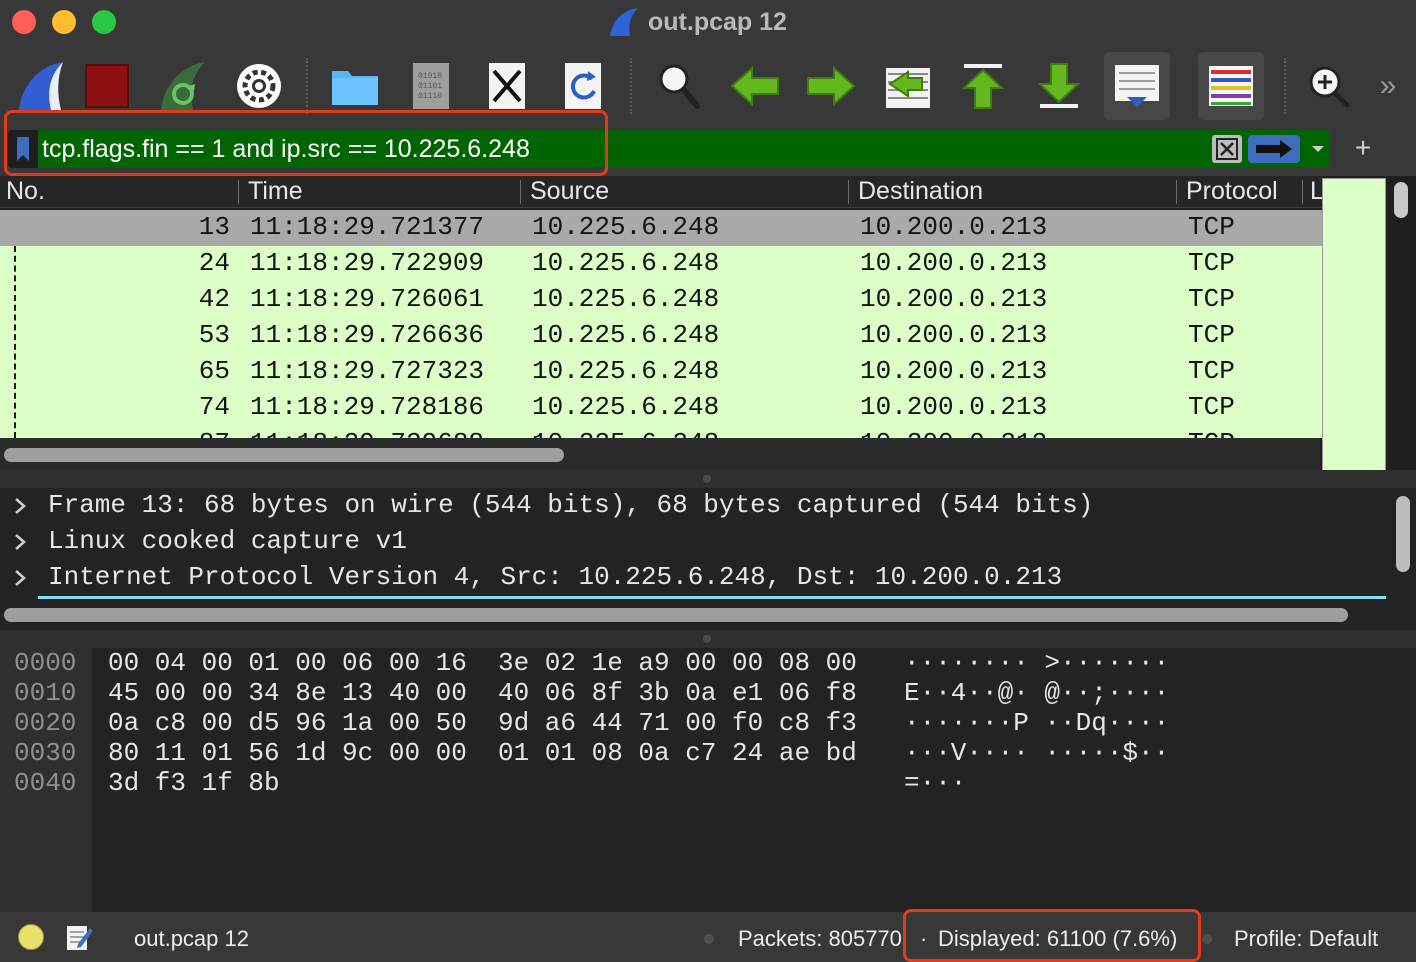  I want to click on bytes-hex: 40 06 8f 3b 0a e1 06 f8, so click(677, 693).